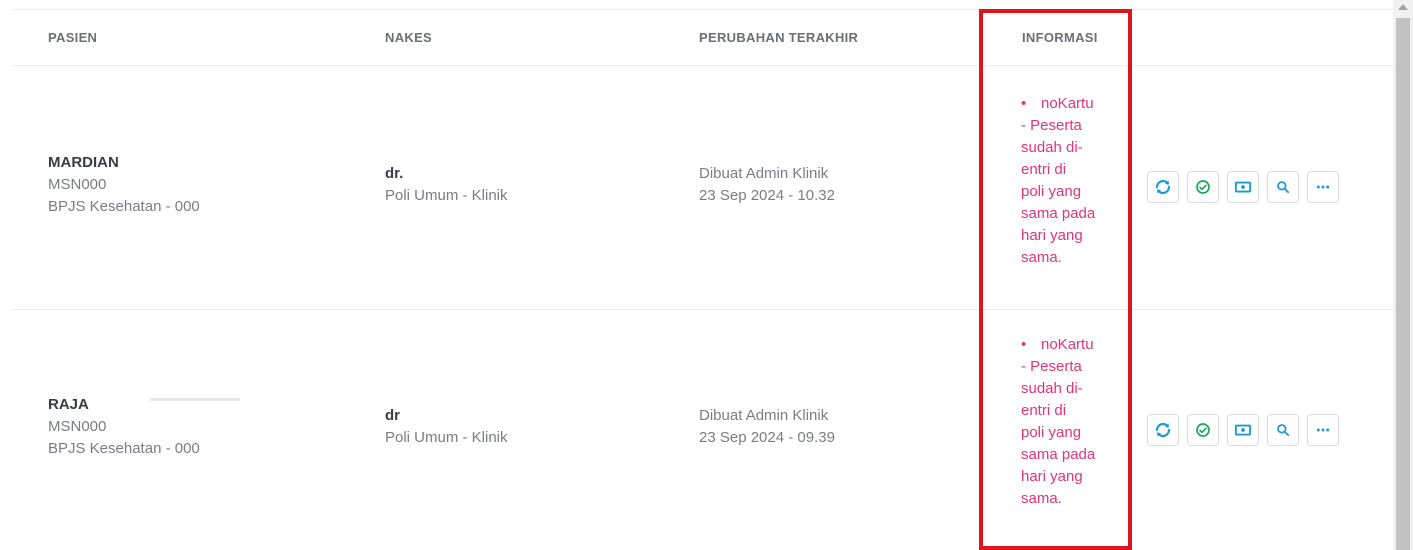 This screenshot has width=1413, height=550. Describe the element at coordinates (446, 427) in the screenshot. I see `nakes-cell: dr Poli Umum - Klinik` at that location.